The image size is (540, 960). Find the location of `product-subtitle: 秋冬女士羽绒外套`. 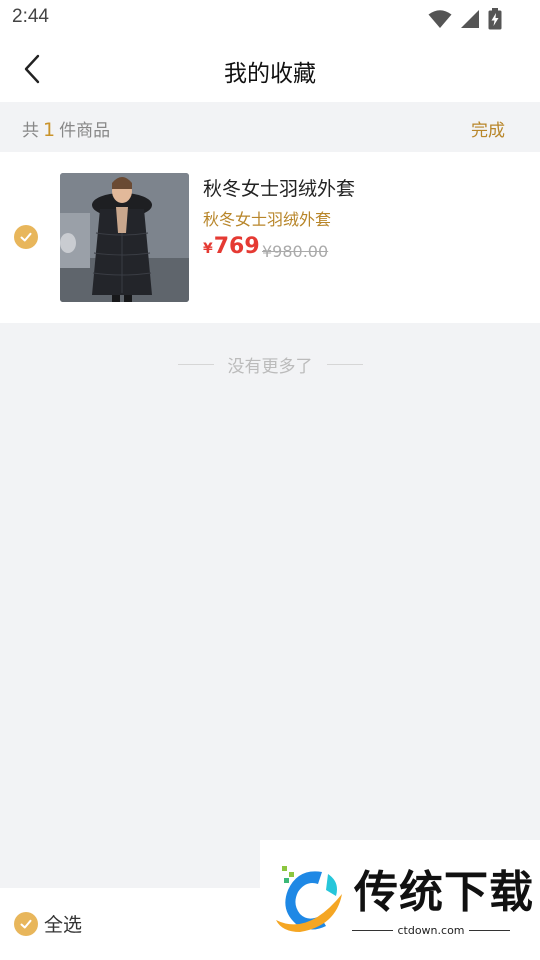

product-subtitle: 秋冬女士羽绒外套 is located at coordinates (267, 219).